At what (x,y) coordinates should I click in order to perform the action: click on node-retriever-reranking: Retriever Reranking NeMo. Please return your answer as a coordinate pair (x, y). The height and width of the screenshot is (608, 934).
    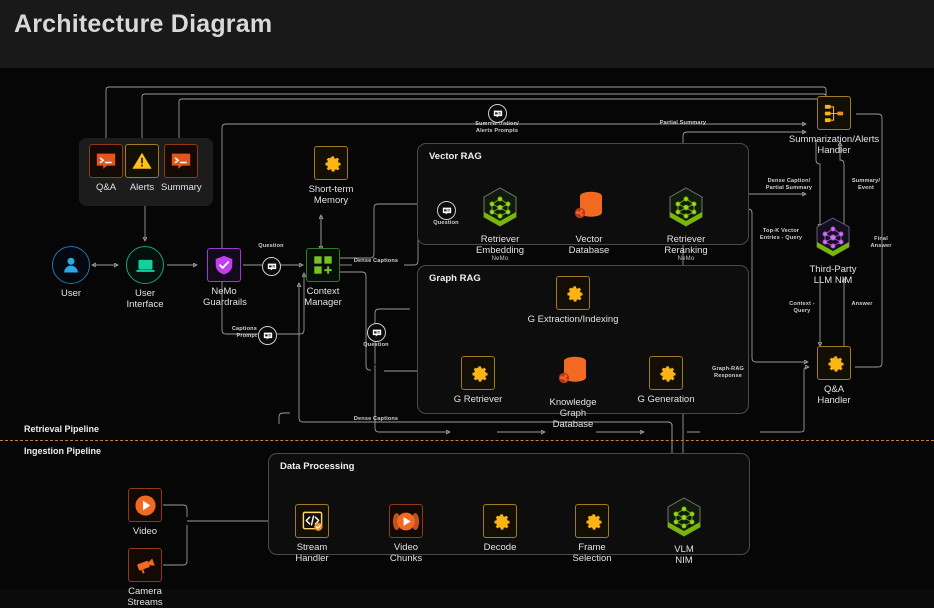
    Looking at the image, I should click on (686, 224).